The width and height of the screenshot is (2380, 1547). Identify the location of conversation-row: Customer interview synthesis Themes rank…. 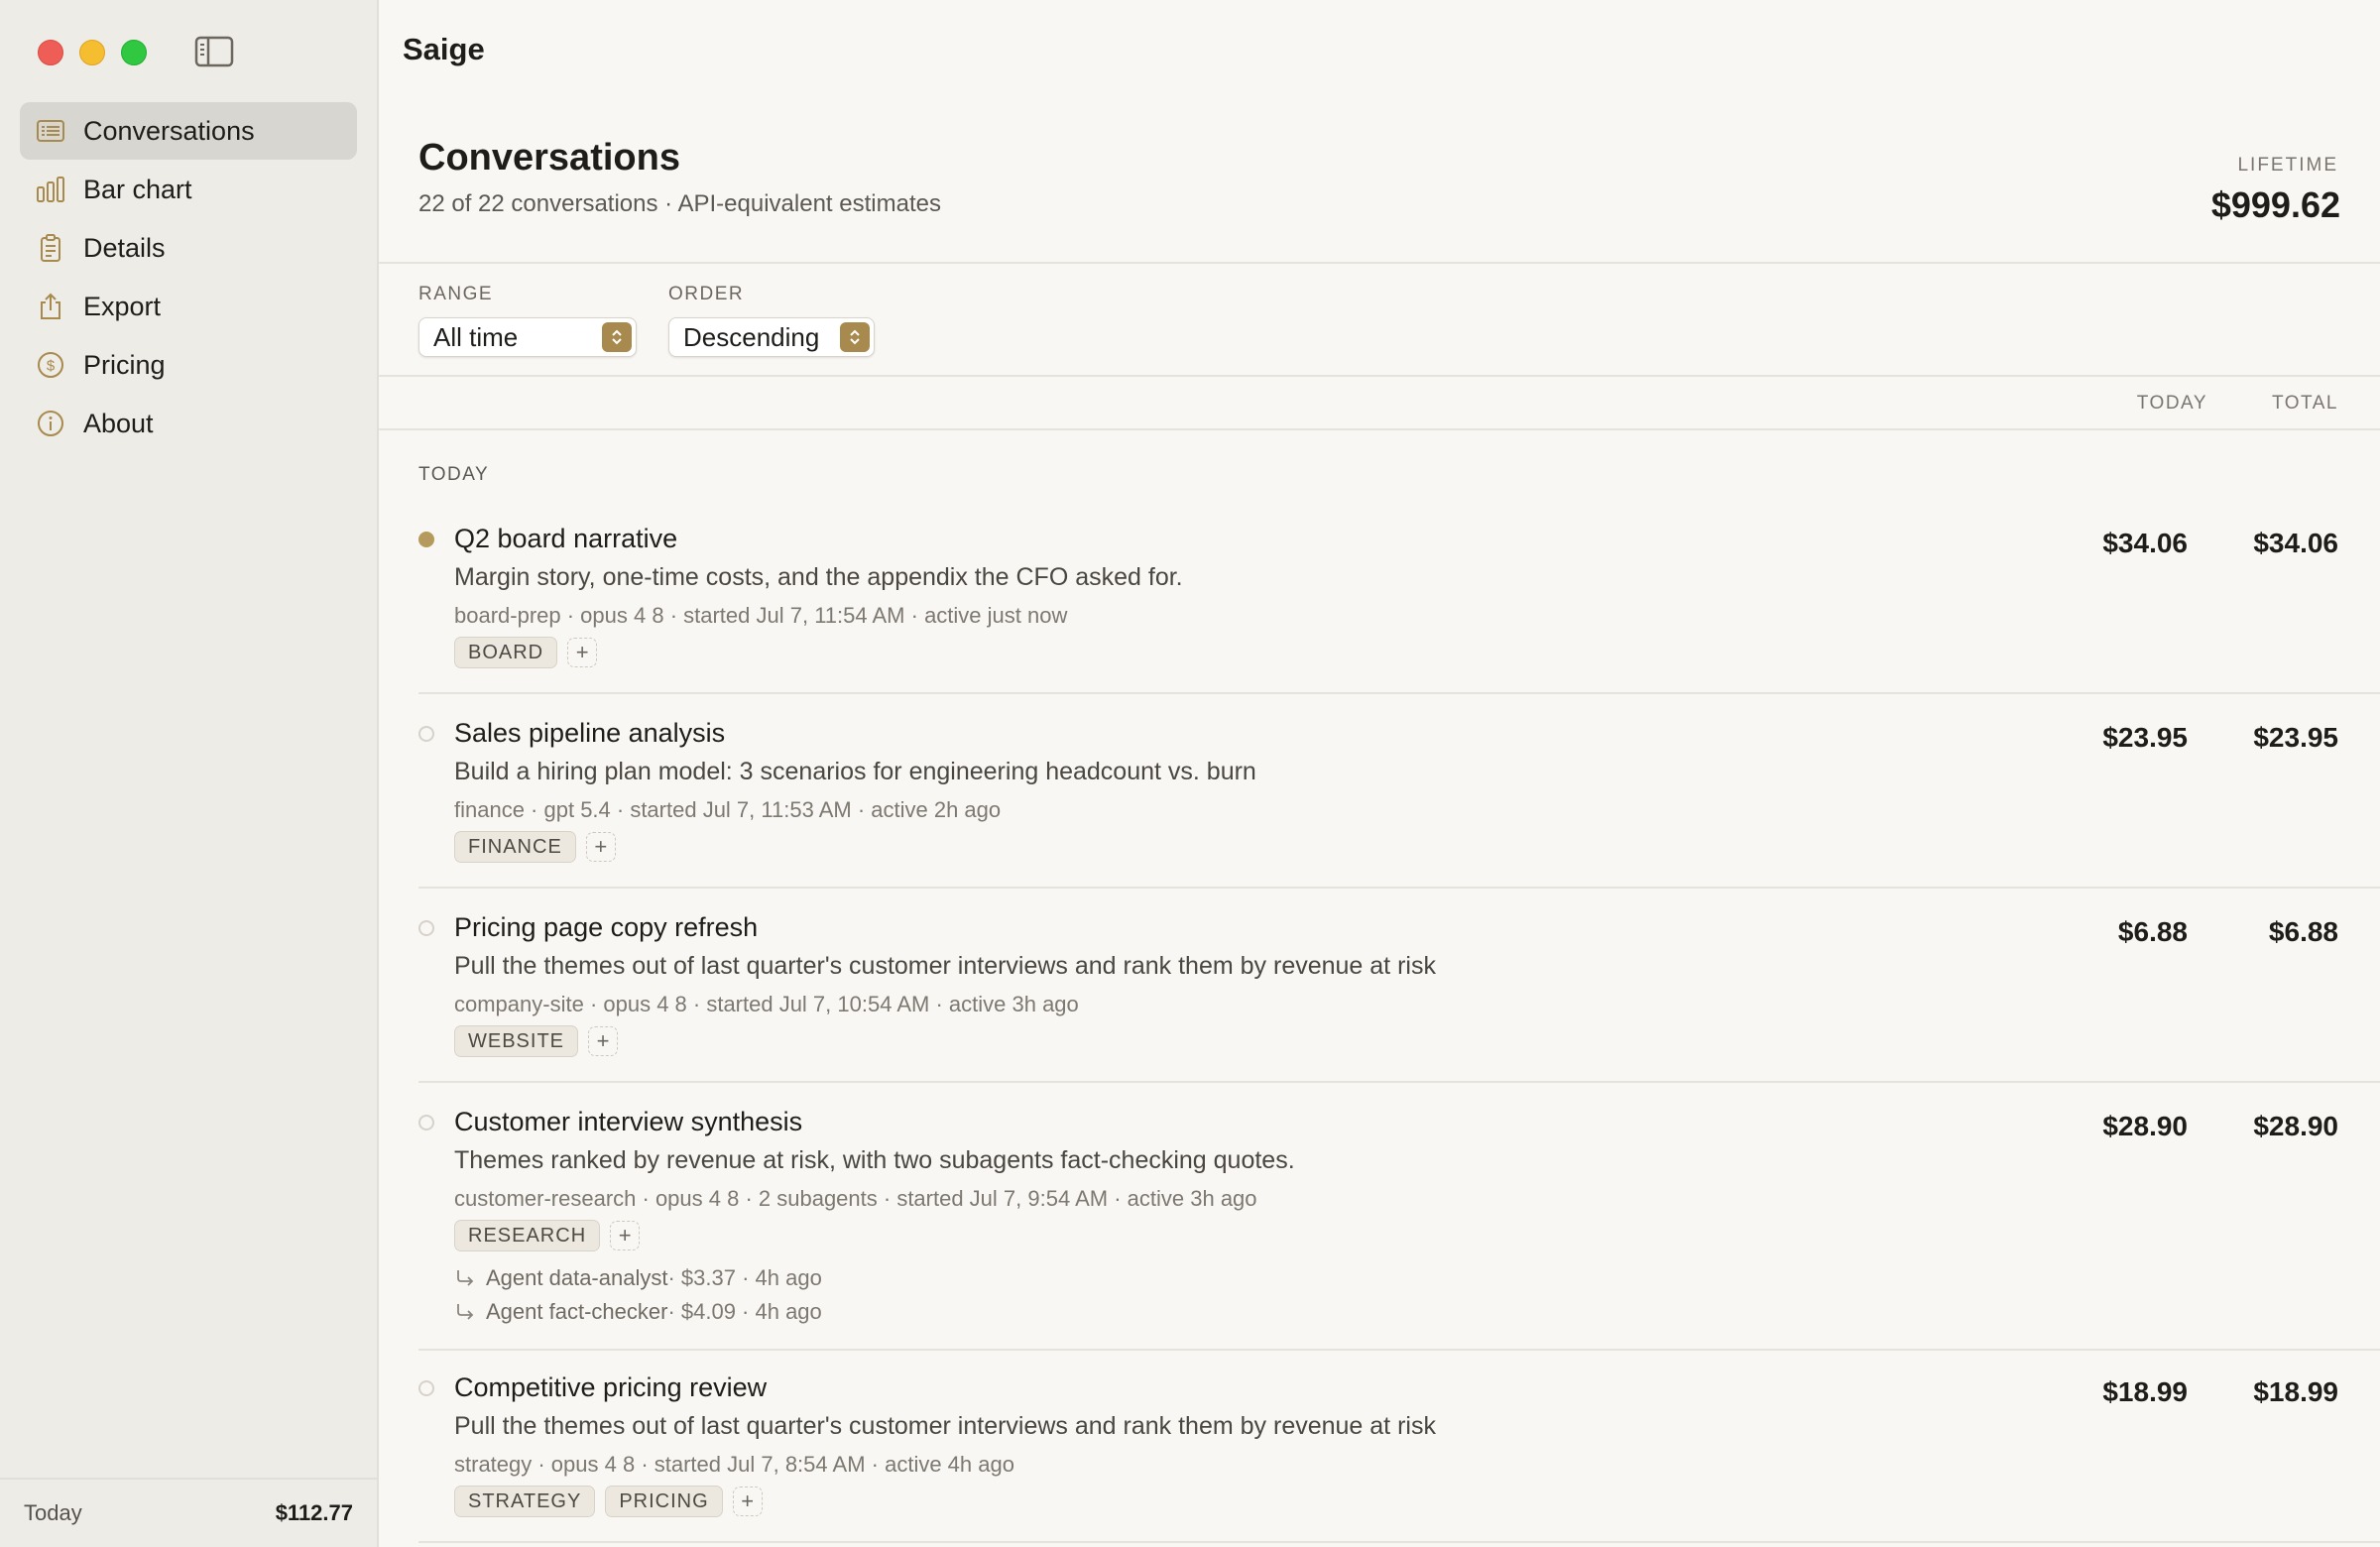
(1379, 1223).